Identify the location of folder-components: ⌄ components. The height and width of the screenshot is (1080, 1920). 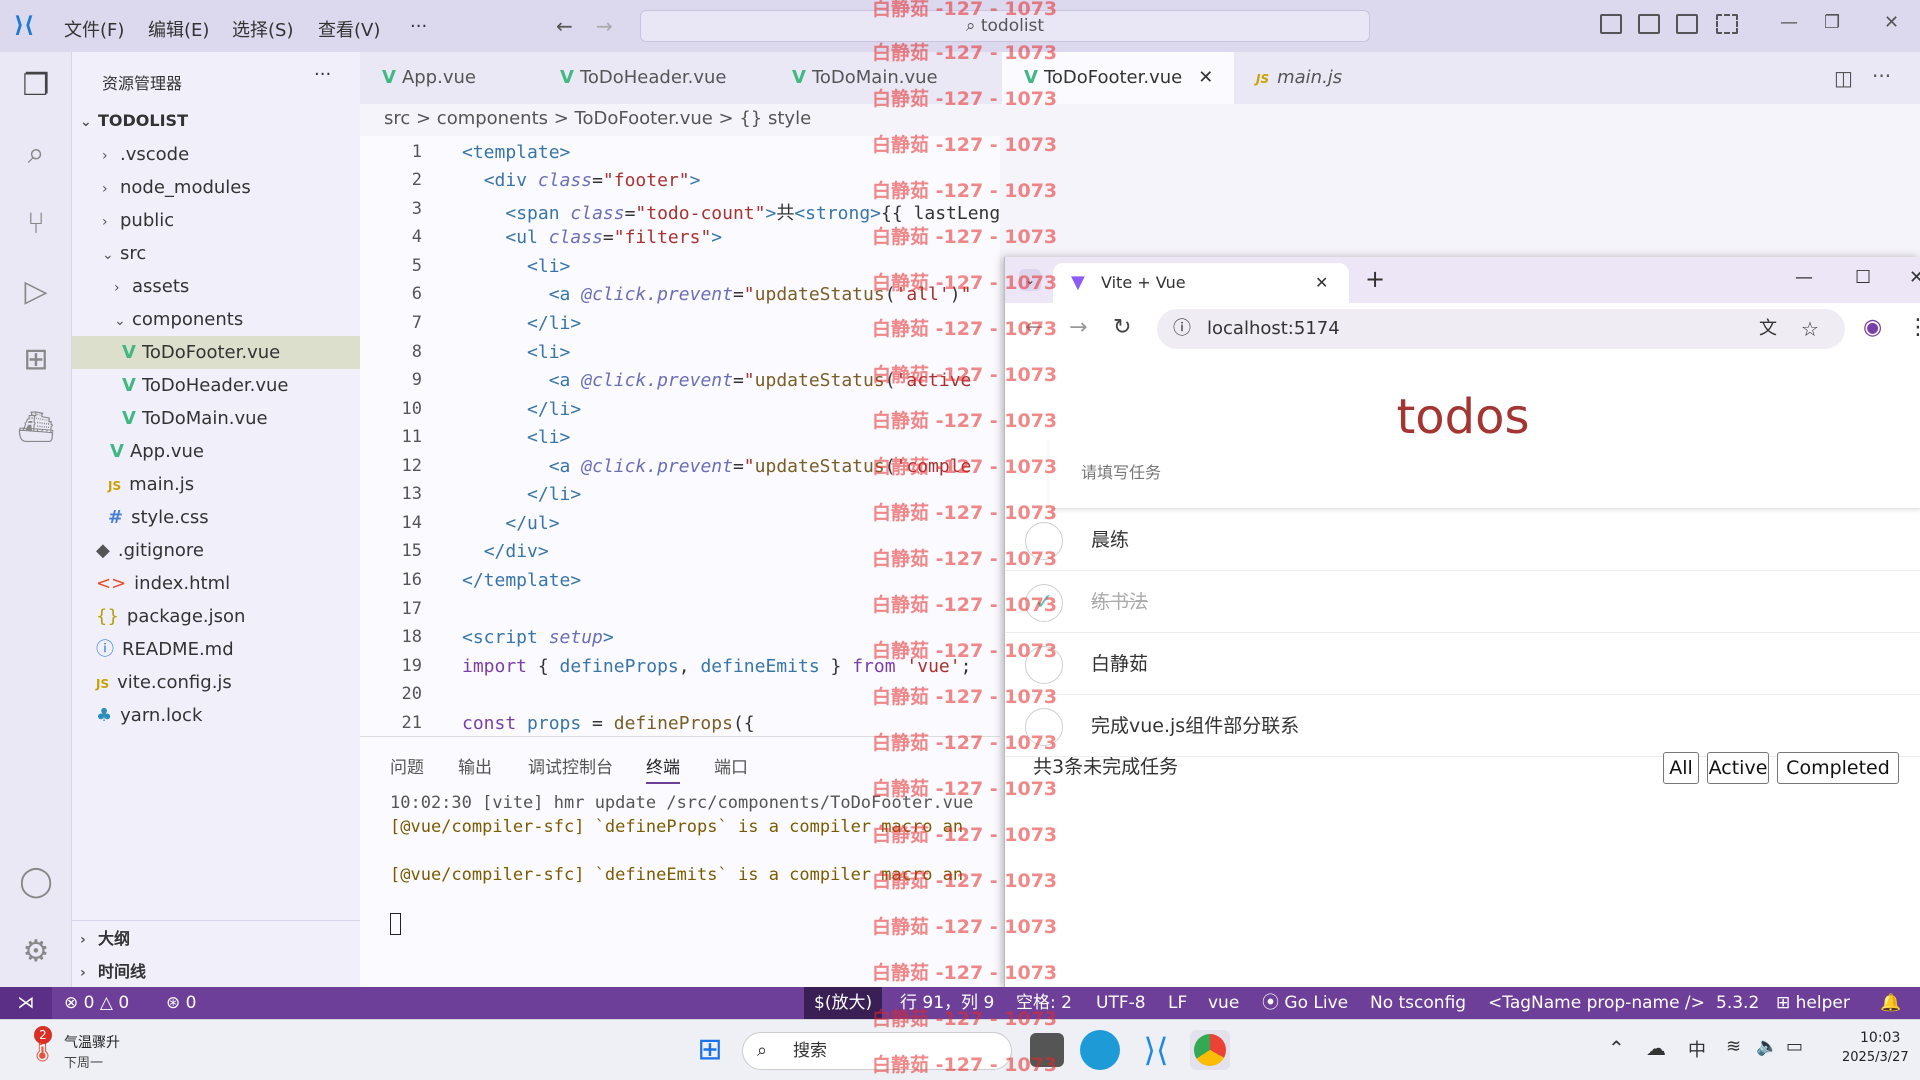
(178, 319).